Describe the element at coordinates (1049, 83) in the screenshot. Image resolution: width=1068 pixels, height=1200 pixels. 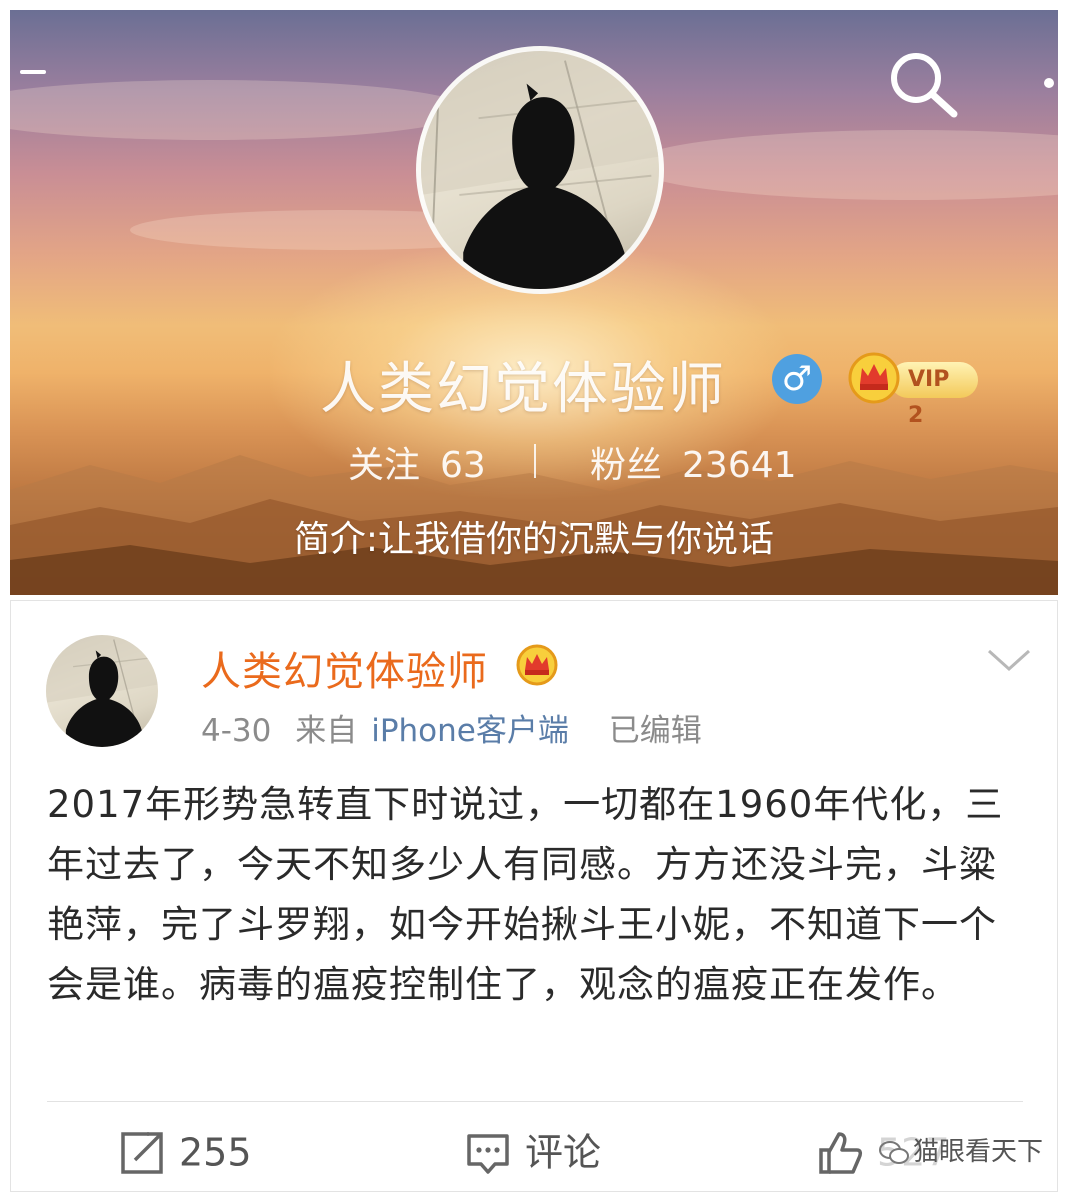
I see `more-icon` at that location.